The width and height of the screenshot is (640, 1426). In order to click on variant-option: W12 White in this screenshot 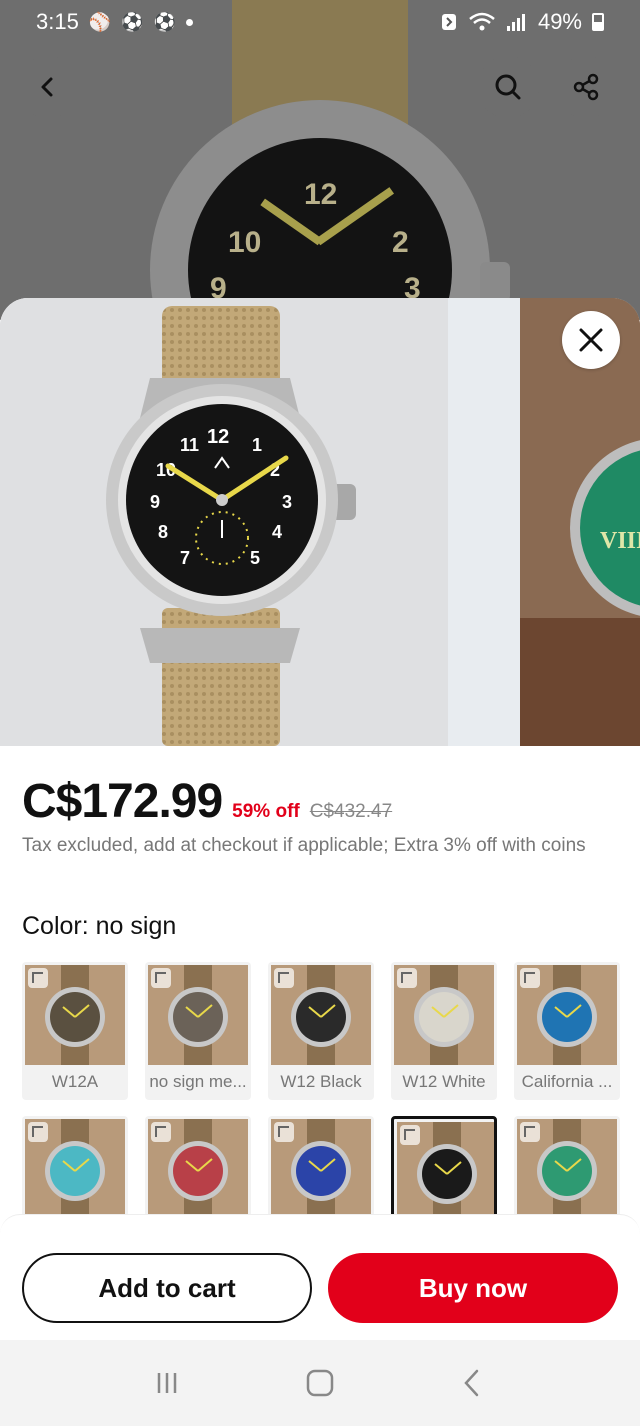, I will do `click(444, 1031)`.